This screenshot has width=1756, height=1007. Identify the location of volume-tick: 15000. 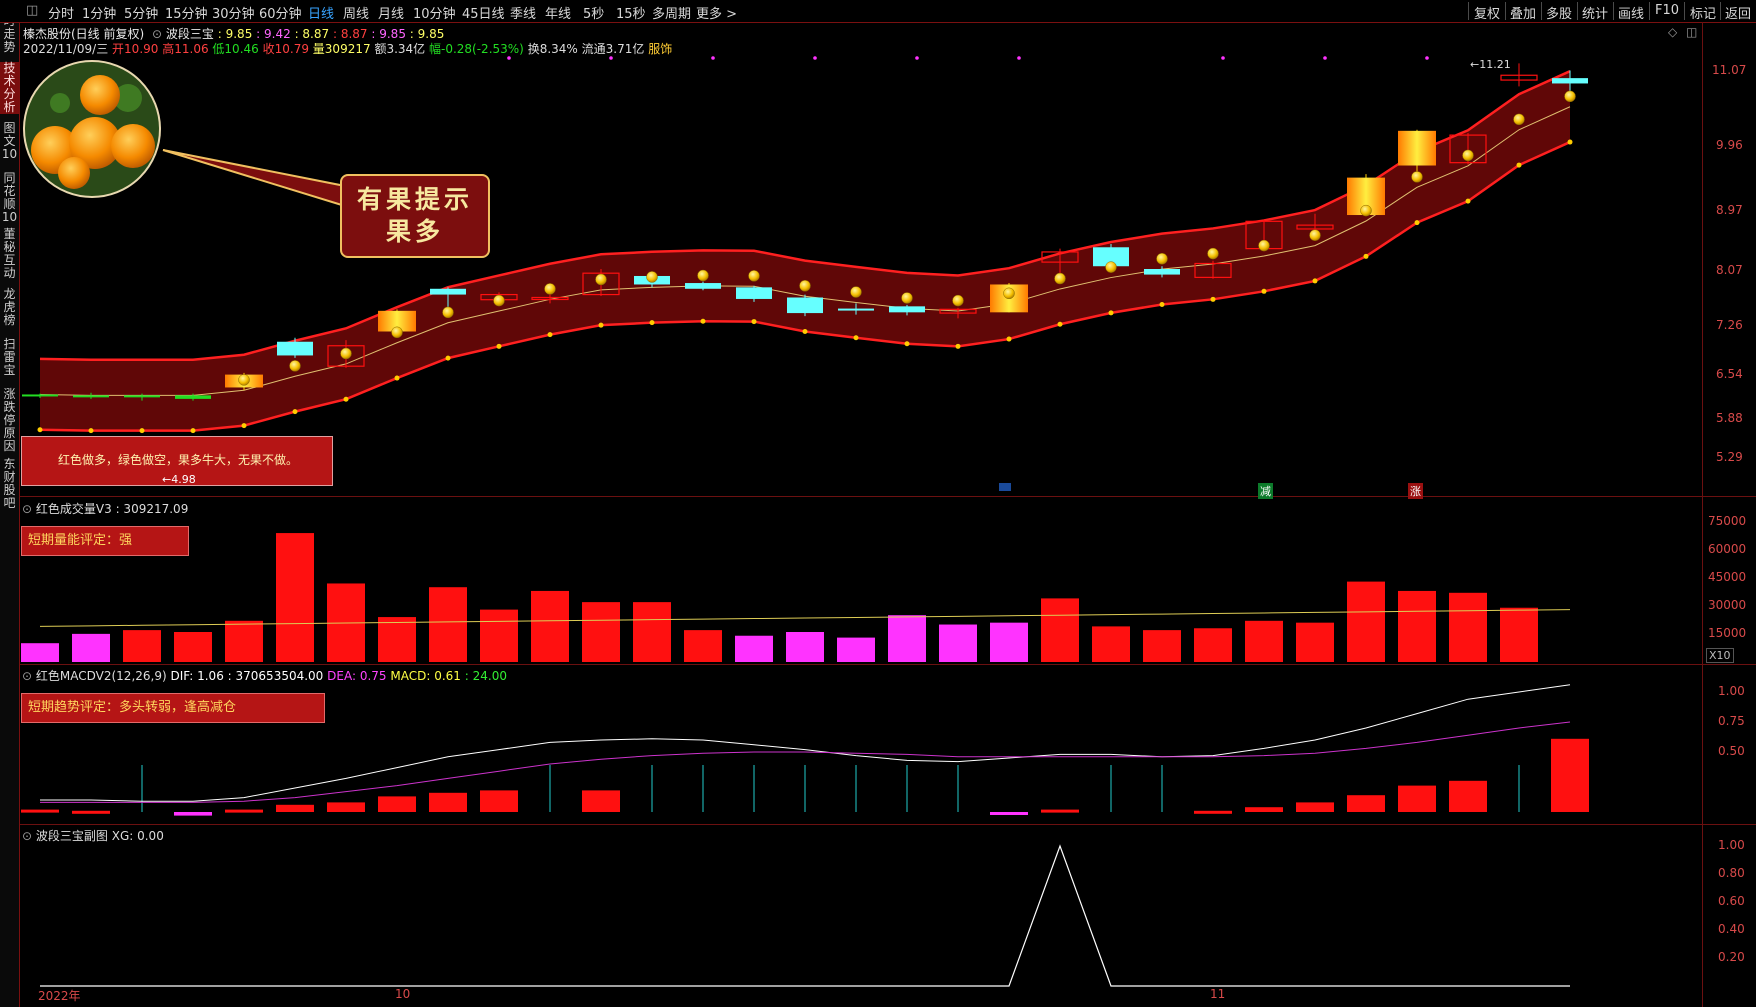
(1727, 633).